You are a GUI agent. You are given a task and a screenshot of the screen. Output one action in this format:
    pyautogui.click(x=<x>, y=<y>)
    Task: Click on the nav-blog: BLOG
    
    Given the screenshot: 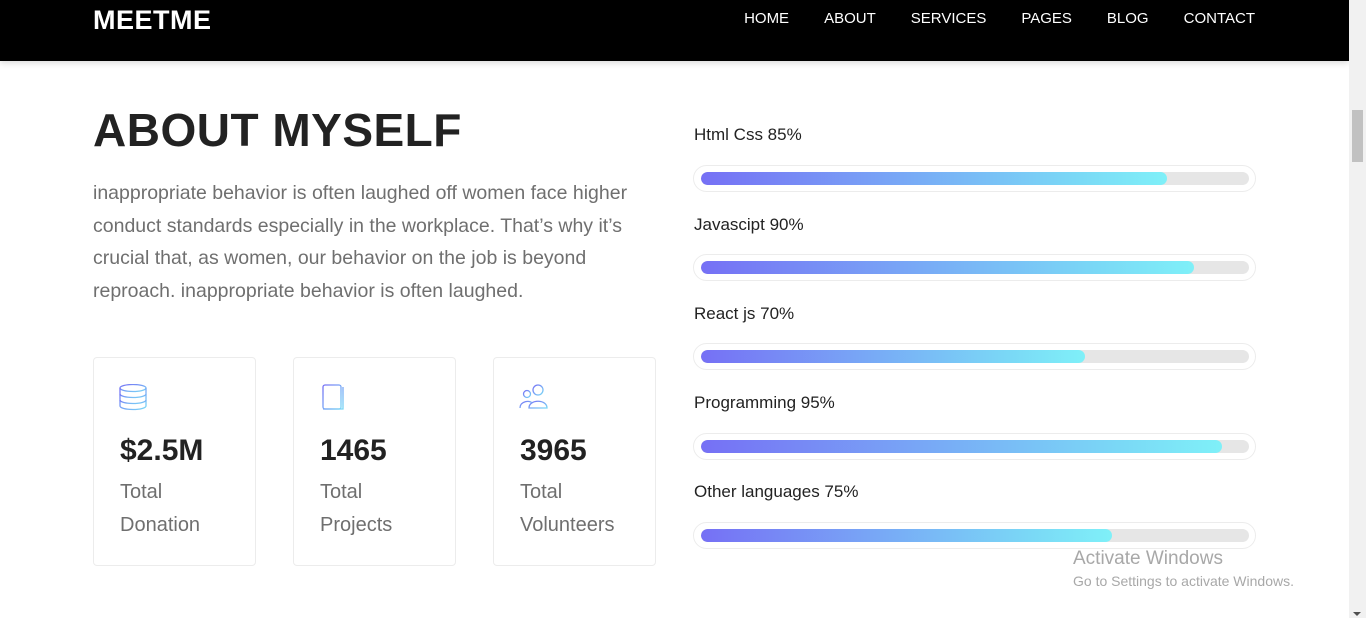 What is the action you would take?
    pyautogui.click(x=1128, y=19)
    